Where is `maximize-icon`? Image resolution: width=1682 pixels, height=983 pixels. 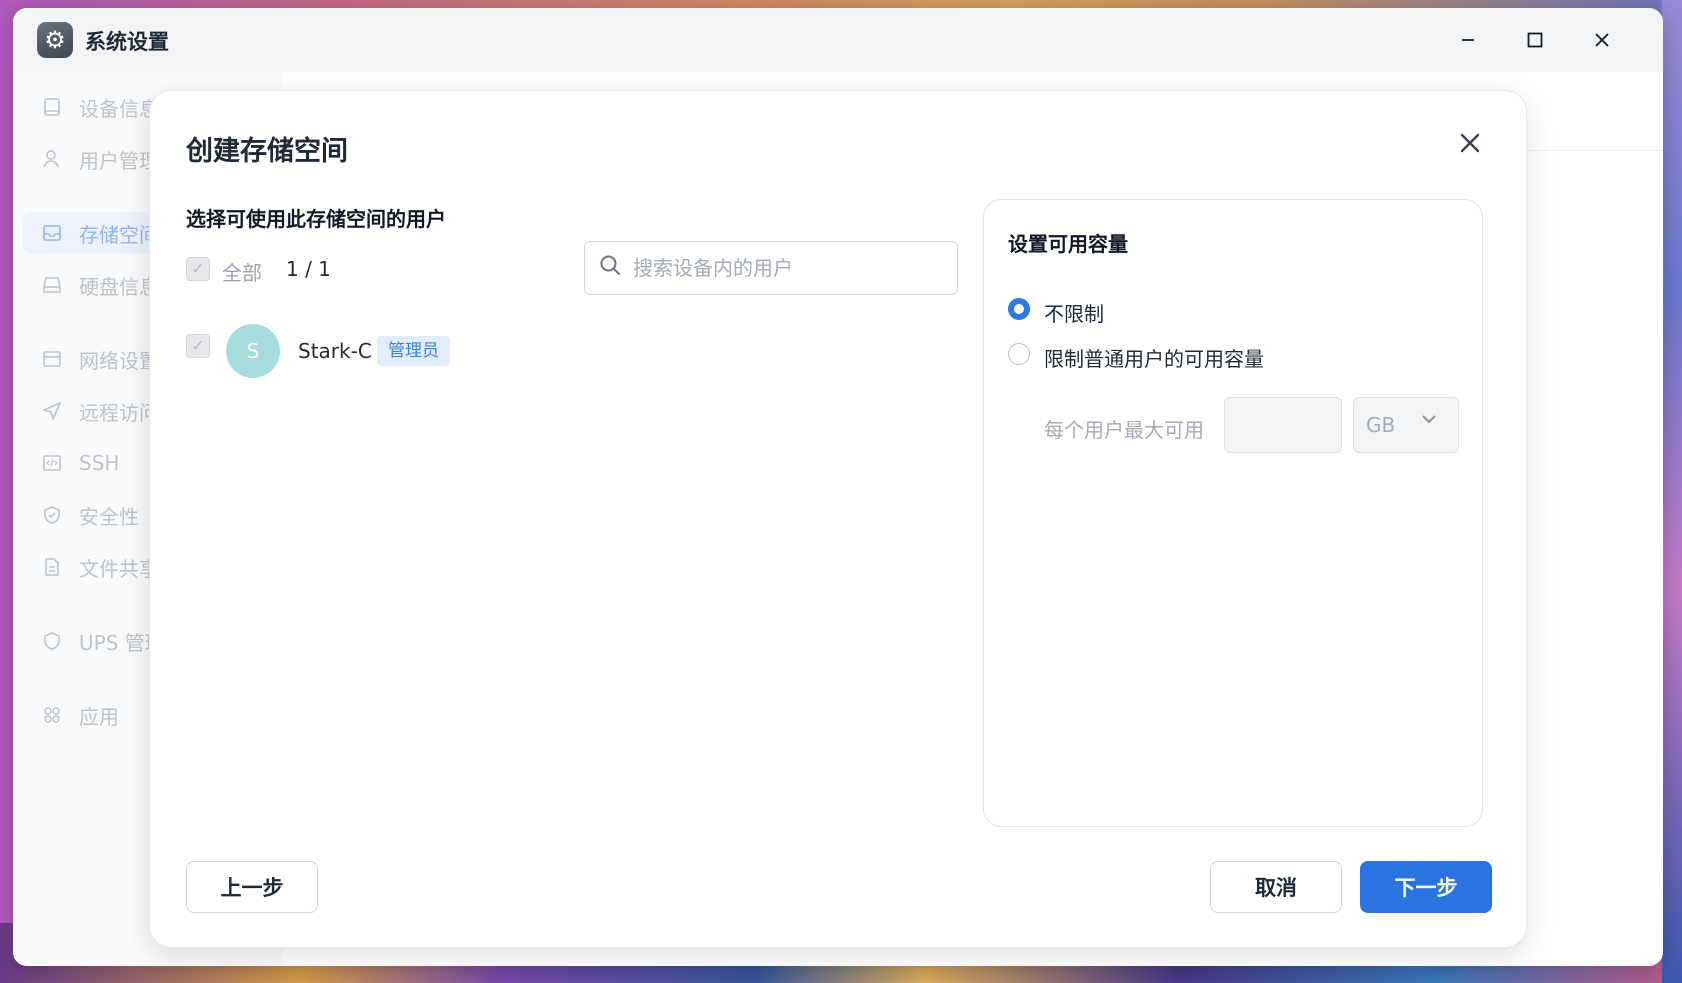
maximize-icon is located at coordinates (1535, 40).